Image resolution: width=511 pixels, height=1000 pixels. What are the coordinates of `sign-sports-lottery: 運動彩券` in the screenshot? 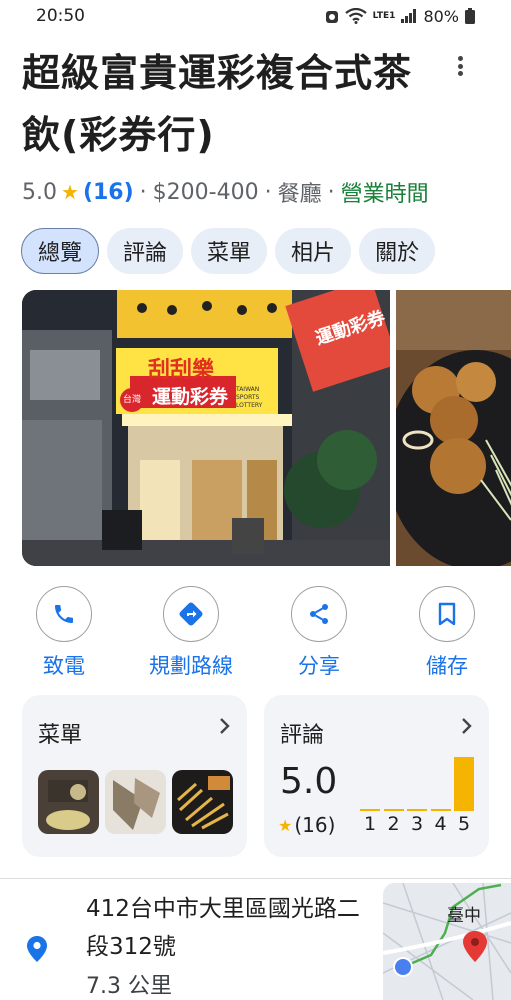 It's located at (190, 397).